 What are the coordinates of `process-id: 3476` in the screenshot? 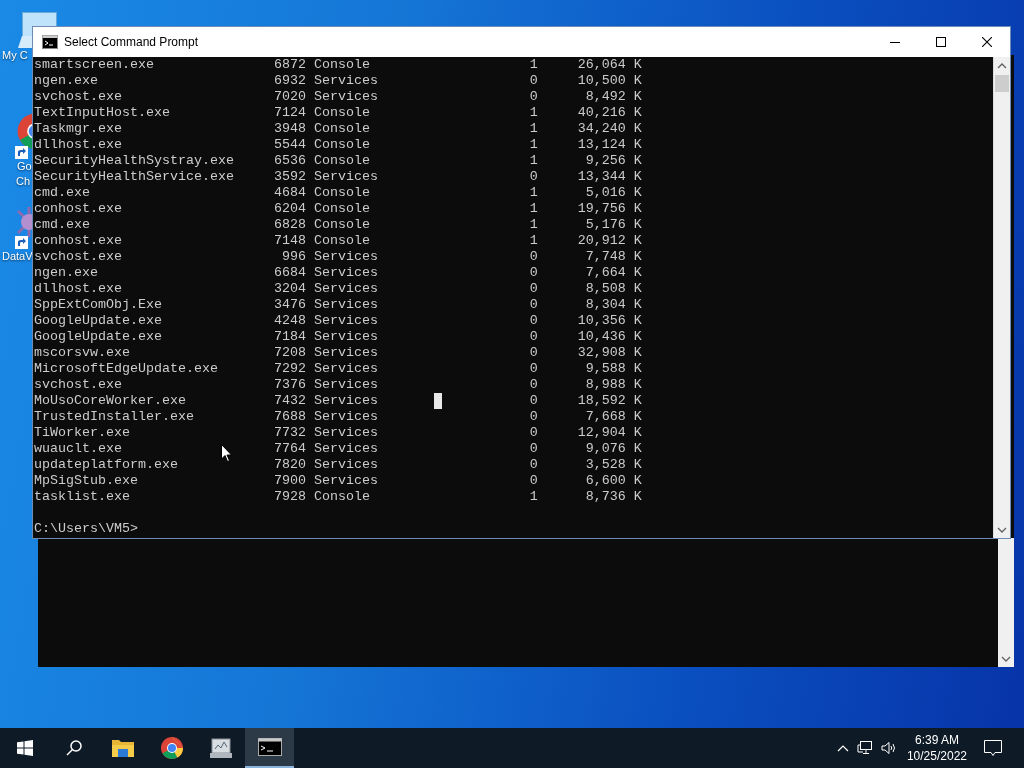 It's located at (289, 305).